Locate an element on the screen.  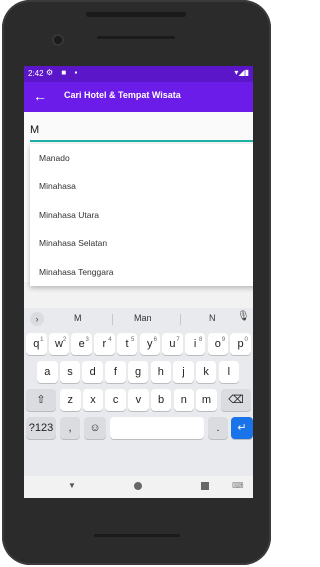
key-letter: l is located at coordinates (229, 372).